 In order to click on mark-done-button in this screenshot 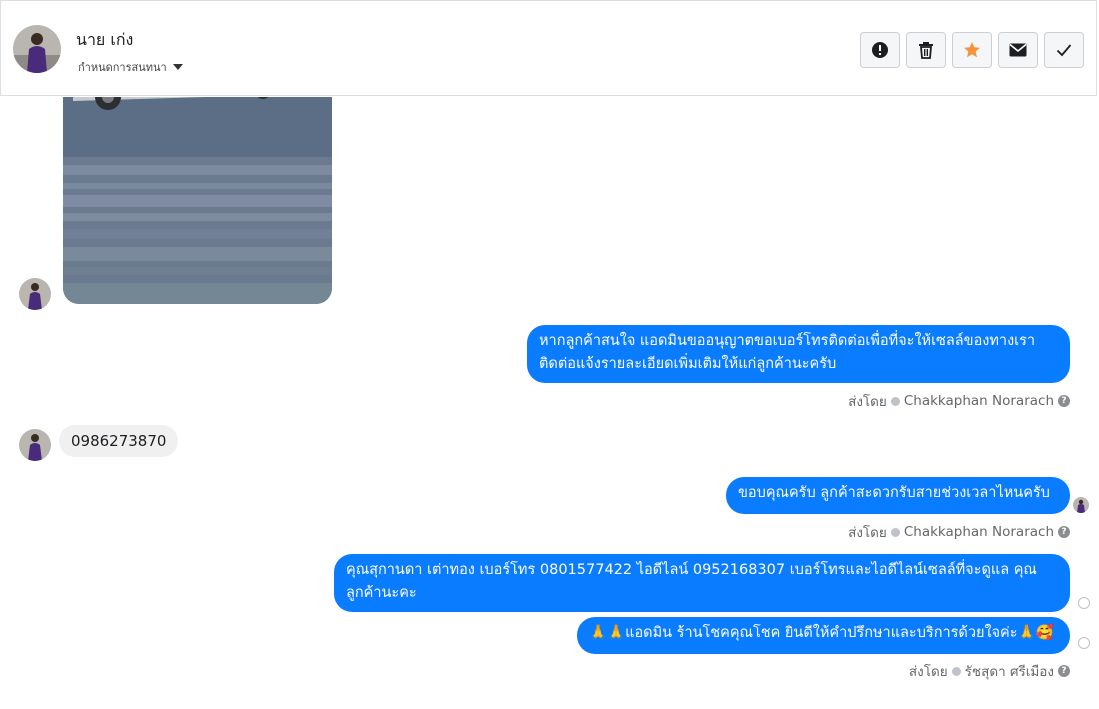, I will do `click(1064, 50)`.